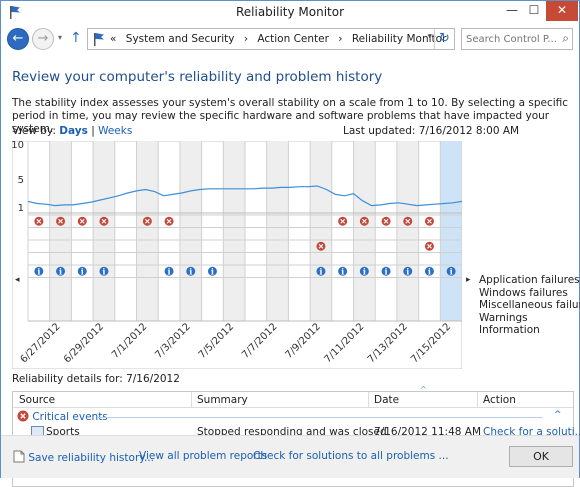 The width and height of the screenshot is (580, 487). I want to click on search-icon: ⌕, so click(565, 38).